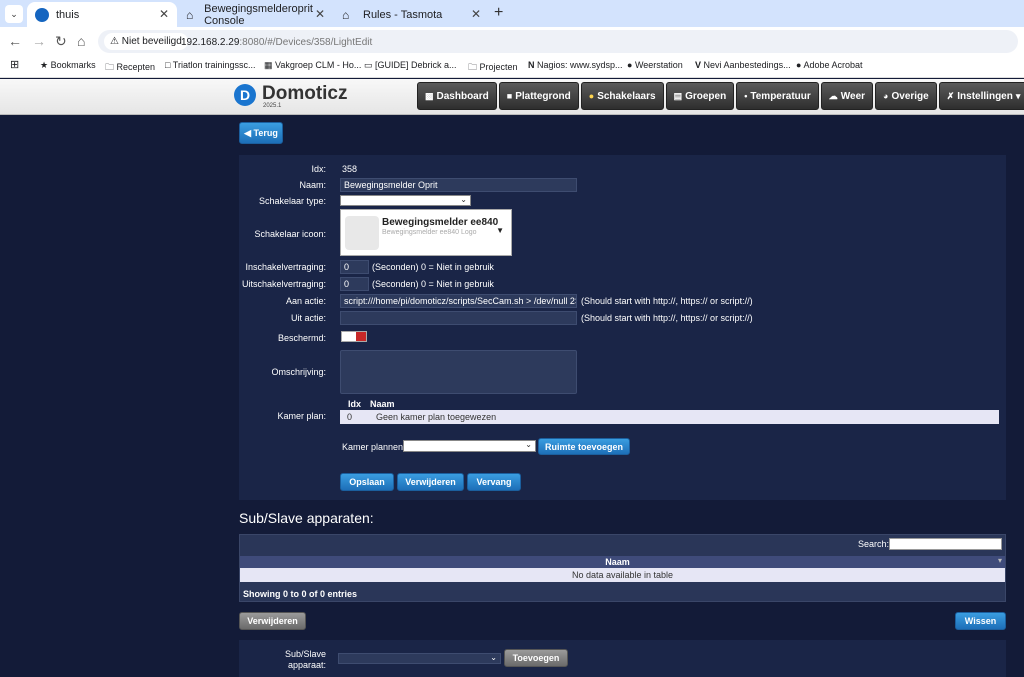 This screenshot has width=1024, height=677. Describe the element at coordinates (591, 96) in the screenshot. I see `bulb-icon: ●` at that location.